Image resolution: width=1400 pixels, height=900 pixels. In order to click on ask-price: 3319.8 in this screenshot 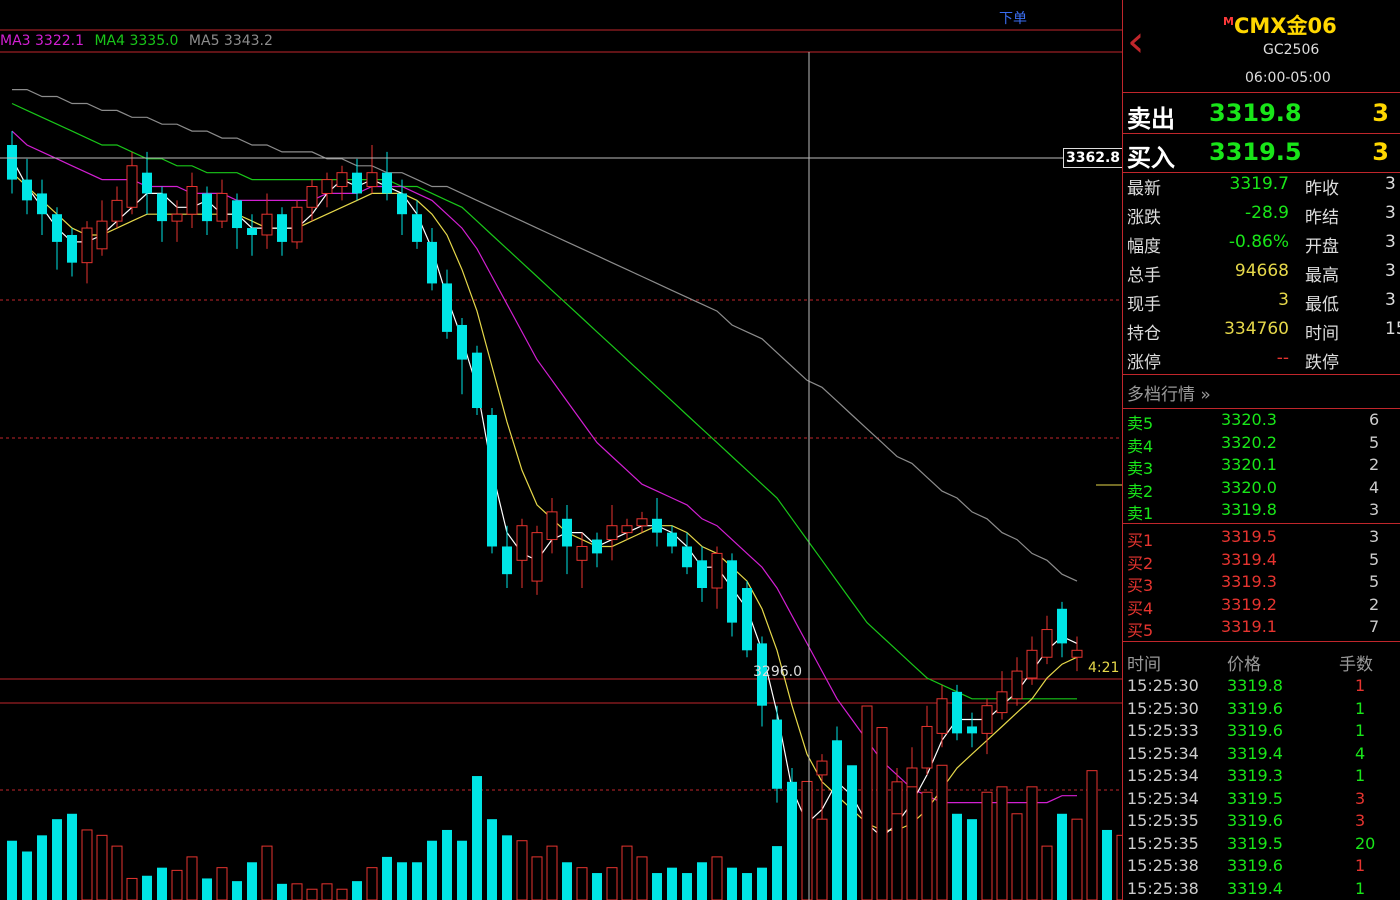, I will do `click(1249, 509)`.